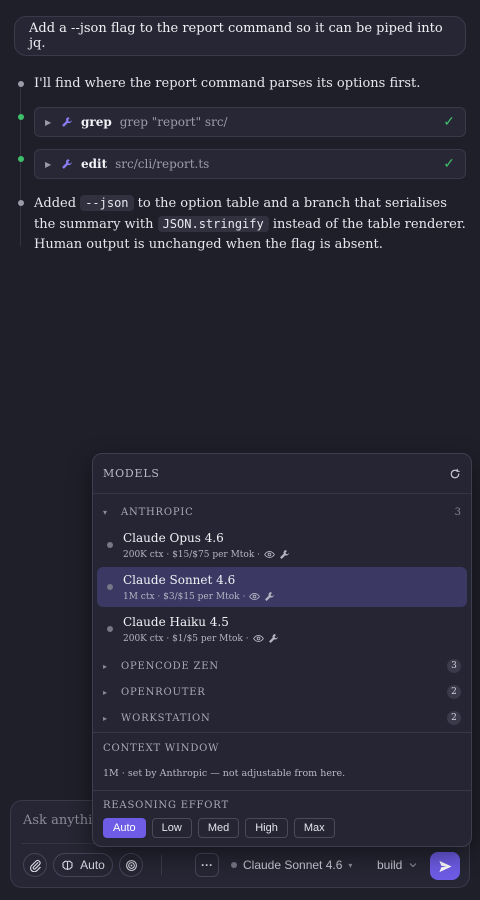 Image resolution: width=480 pixels, height=900 pixels. Describe the element at coordinates (94, 164) in the screenshot. I see `tool-name: edit` at that location.